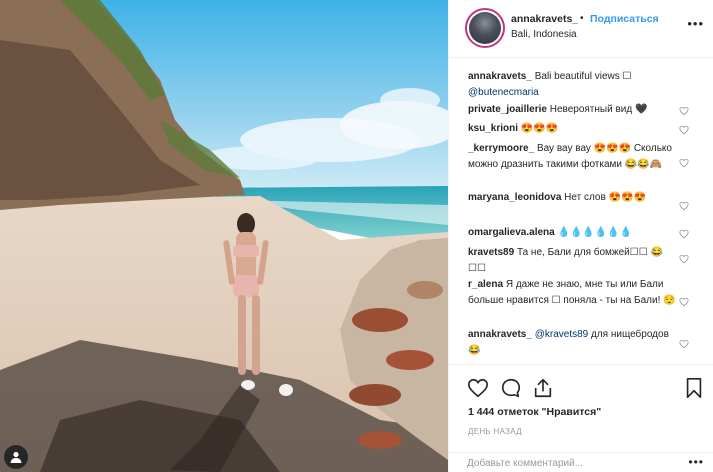 This screenshot has height=472, width=713. I want to click on comment-text: Нет слов 😍😍😍, so click(605, 197).